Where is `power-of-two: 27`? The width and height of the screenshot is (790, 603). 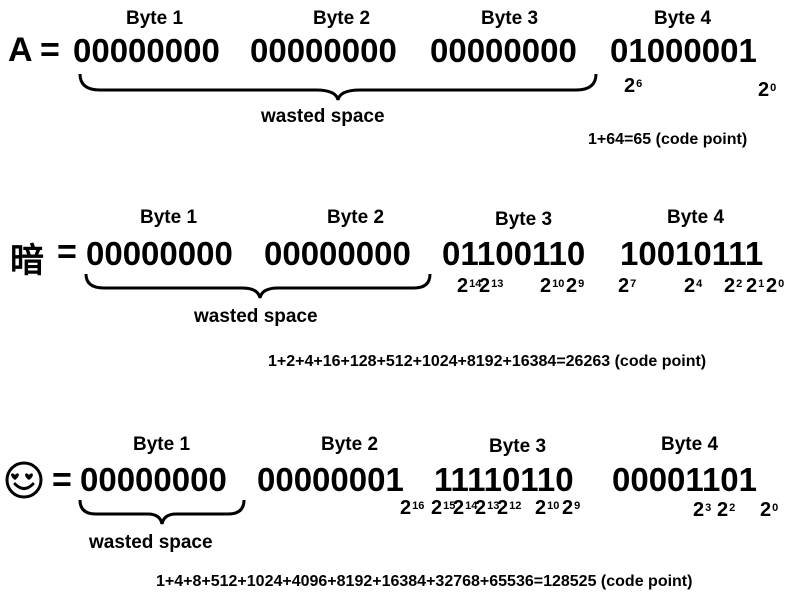 power-of-two: 27 is located at coordinates (627, 286).